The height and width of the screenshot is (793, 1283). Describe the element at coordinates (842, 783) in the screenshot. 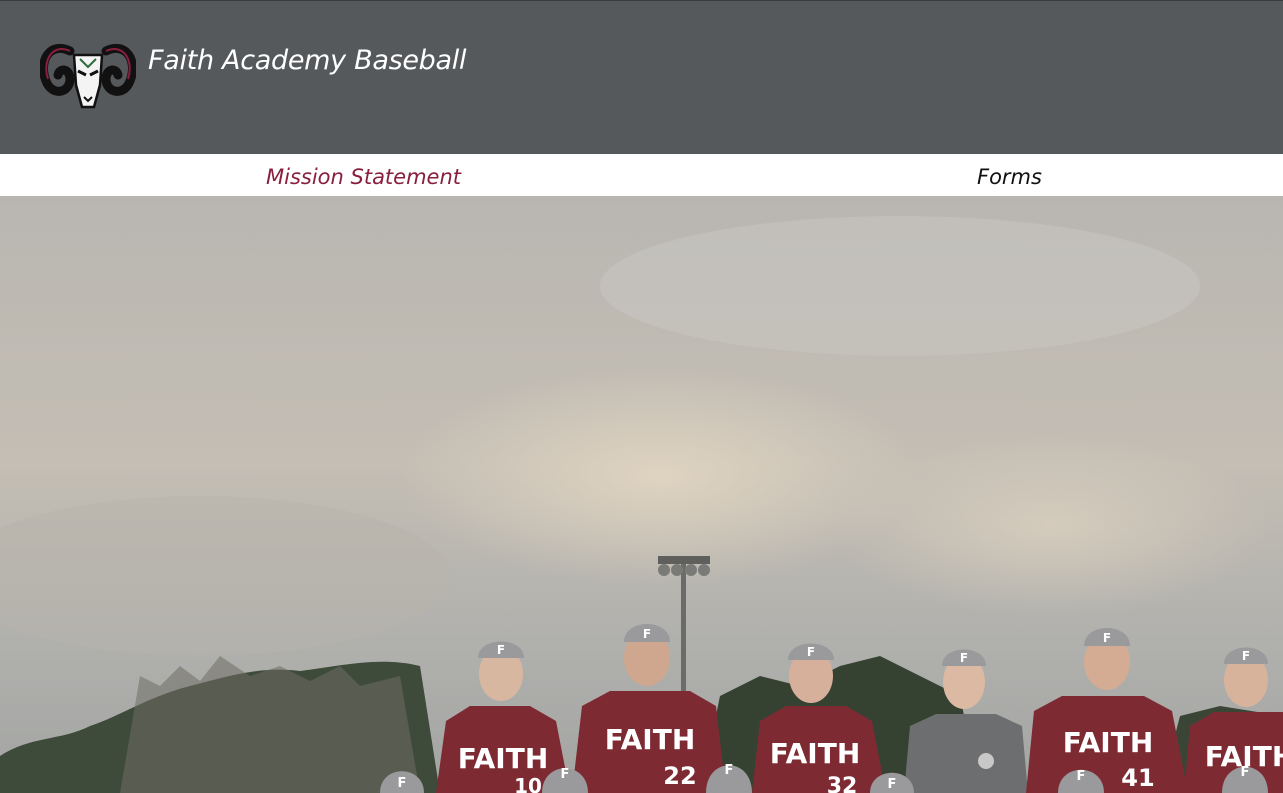

I see `svg-text: 32` at that location.